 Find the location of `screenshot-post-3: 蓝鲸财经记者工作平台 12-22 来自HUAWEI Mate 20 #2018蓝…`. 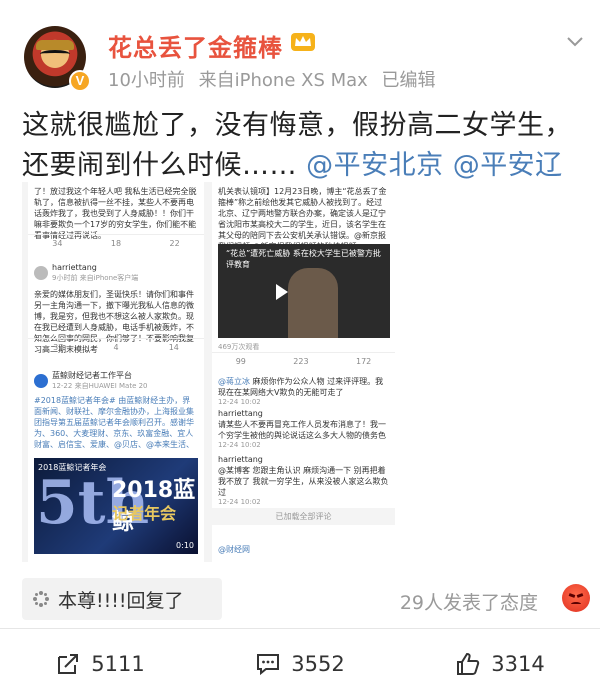

screenshot-post-3: 蓝鲸财经记者工作平台 12-22 来自HUAWEI Mate 20 #2018蓝… is located at coordinates (116, 410).